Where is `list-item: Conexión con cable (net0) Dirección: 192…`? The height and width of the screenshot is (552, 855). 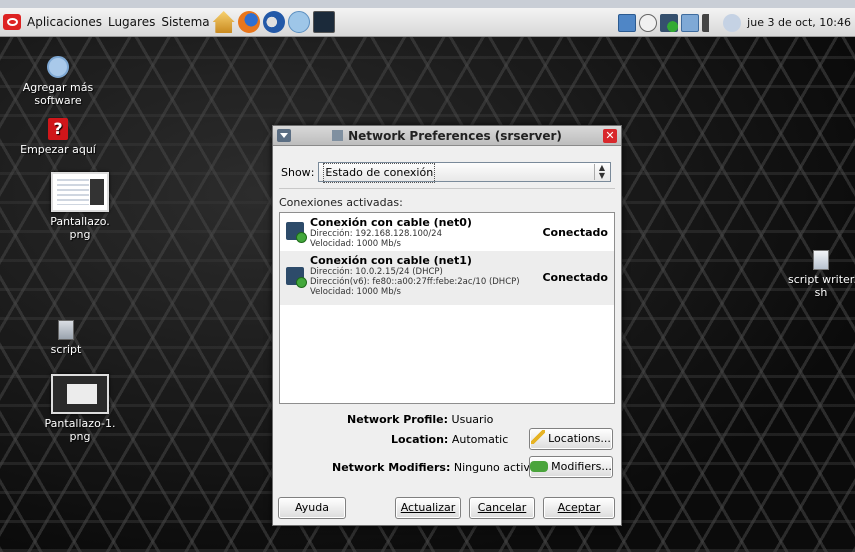
list-item: Conexión con cable (net0) Dirección: 192… is located at coordinates (447, 232).